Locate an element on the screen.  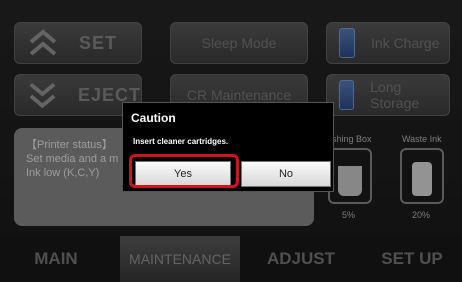
yes-button-highlight is located at coordinates (184, 171).